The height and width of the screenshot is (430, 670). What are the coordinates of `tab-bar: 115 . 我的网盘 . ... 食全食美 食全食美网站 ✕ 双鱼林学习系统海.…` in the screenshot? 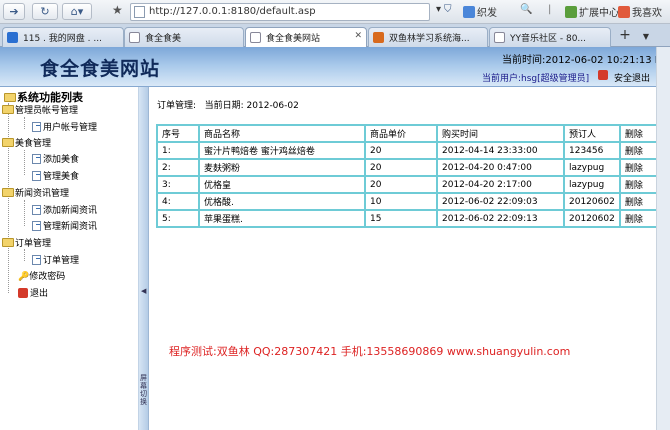 It's located at (335, 36).